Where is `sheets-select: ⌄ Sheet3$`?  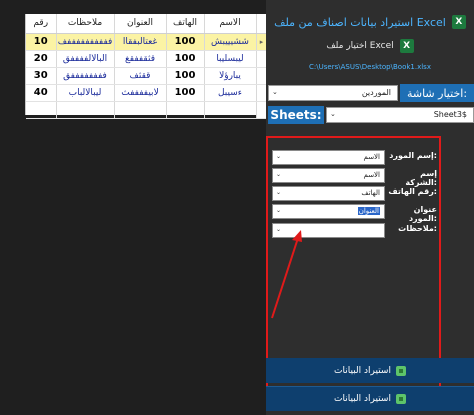
sheets-select: ⌄ Sheet3$ is located at coordinates (400, 115).